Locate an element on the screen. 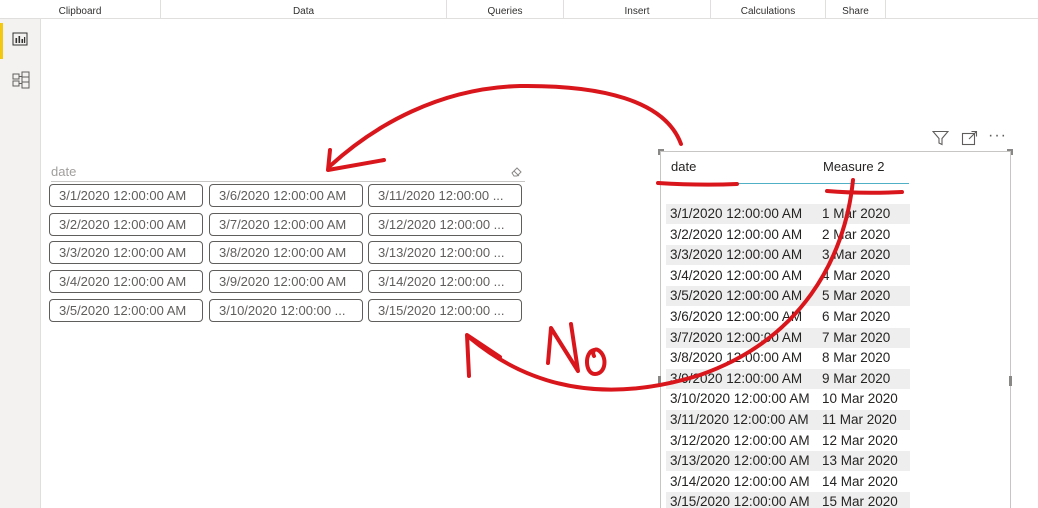 This screenshot has height=508, width=1038. cell-date: 3/5/2020 12:00:00 AM is located at coordinates (736, 295).